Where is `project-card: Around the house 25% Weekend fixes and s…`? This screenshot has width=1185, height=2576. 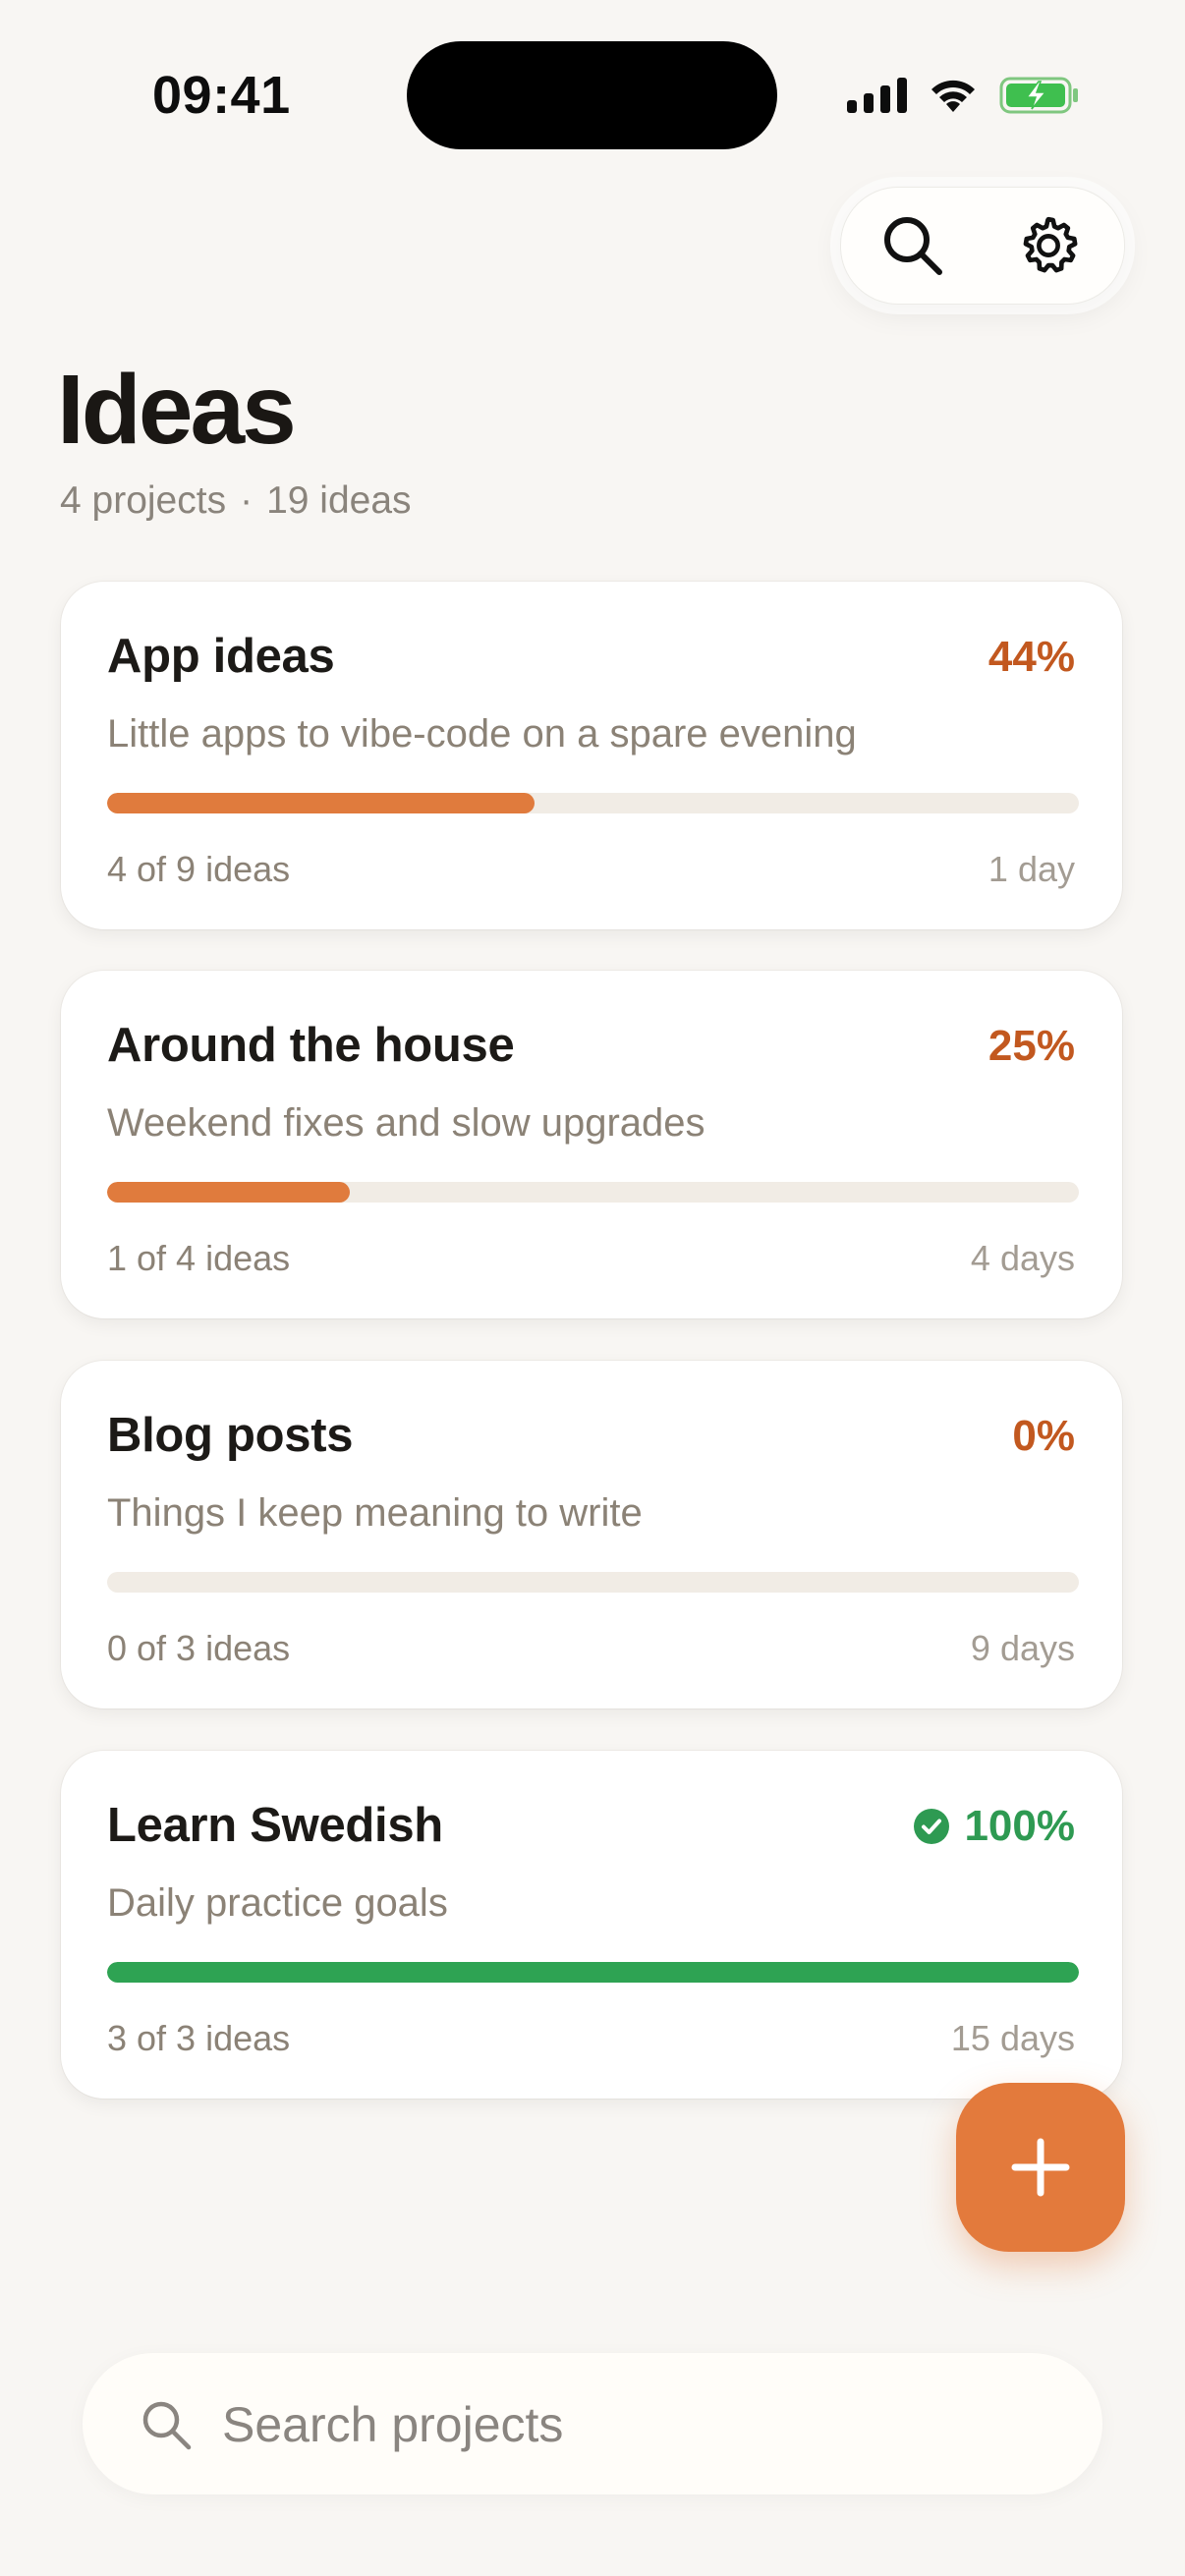 project-card: Around the house 25% Weekend fixes and s… is located at coordinates (592, 1144).